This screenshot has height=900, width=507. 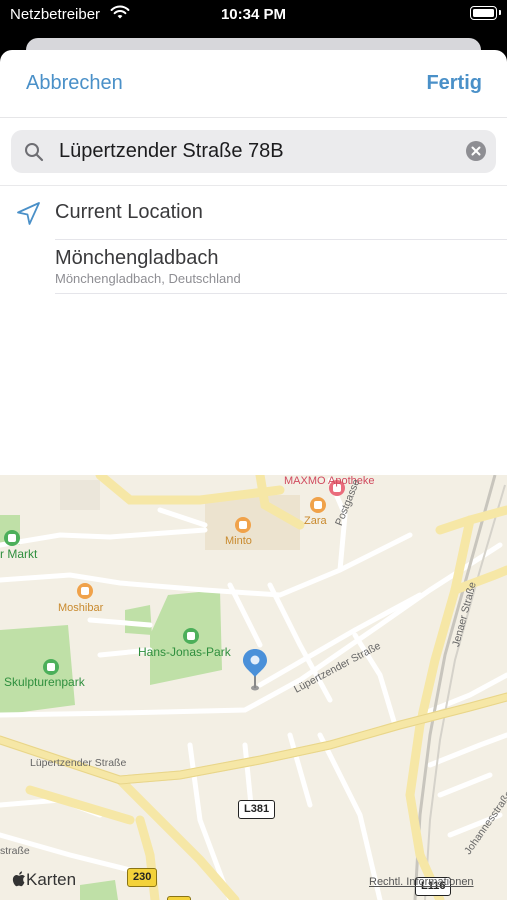 I want to click on clear-search-icon, so click(x=476, y=151).